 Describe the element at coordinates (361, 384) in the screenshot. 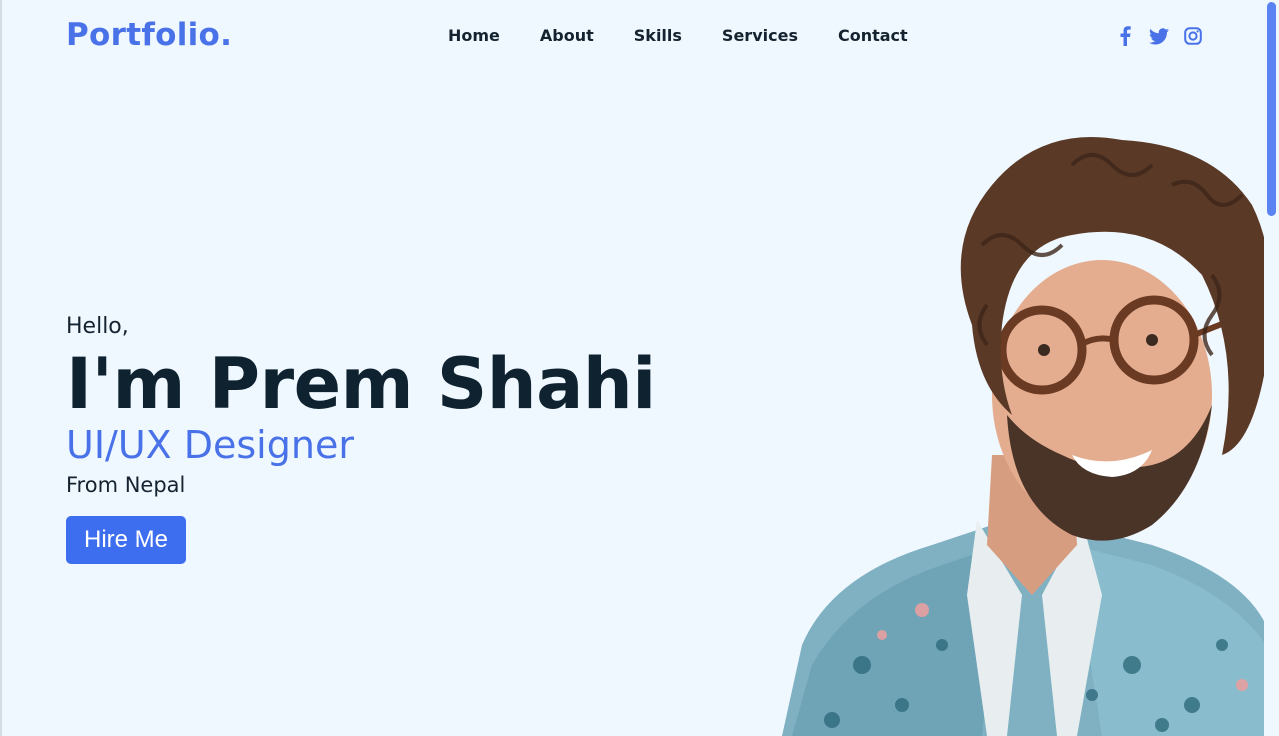

I see `hero-name: I'm Prem Shahi` at that location.